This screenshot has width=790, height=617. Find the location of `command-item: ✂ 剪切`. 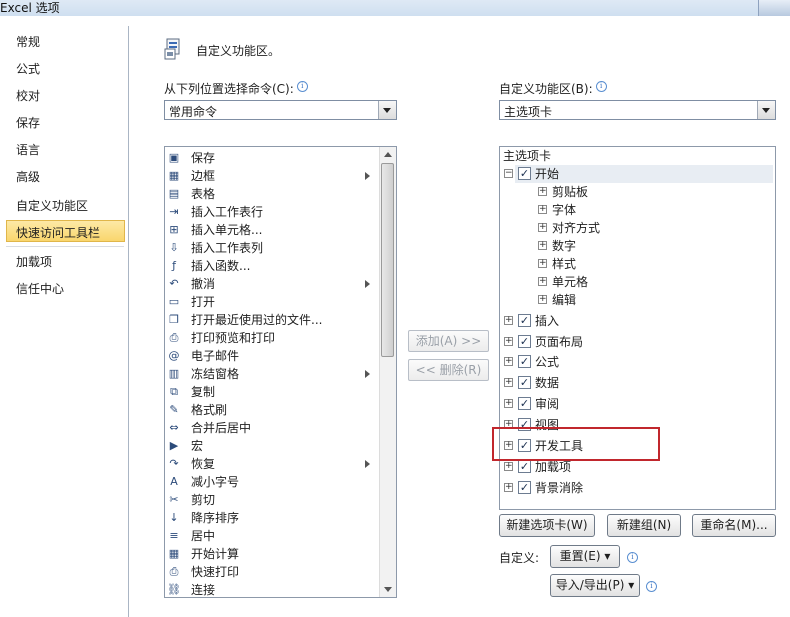

command-item: ✂ 剪切 is located at coordinates (273, 500).